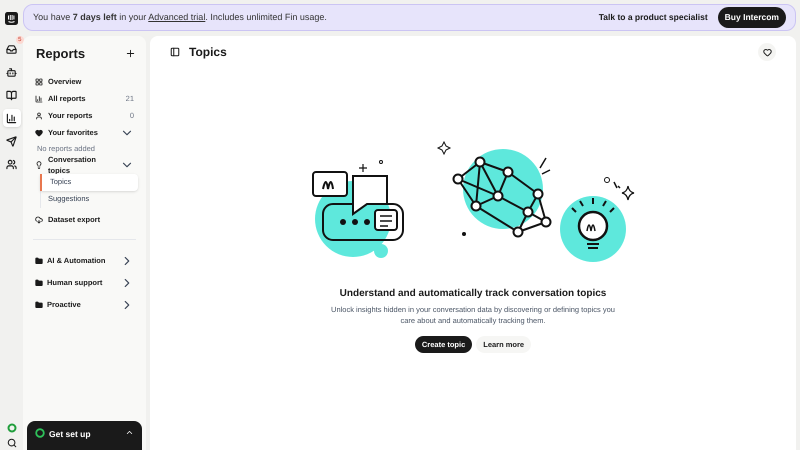  What do you see at coordinates (11, 95) in the screenshot?
I see `book-icon` at bounding box center [11, 95].